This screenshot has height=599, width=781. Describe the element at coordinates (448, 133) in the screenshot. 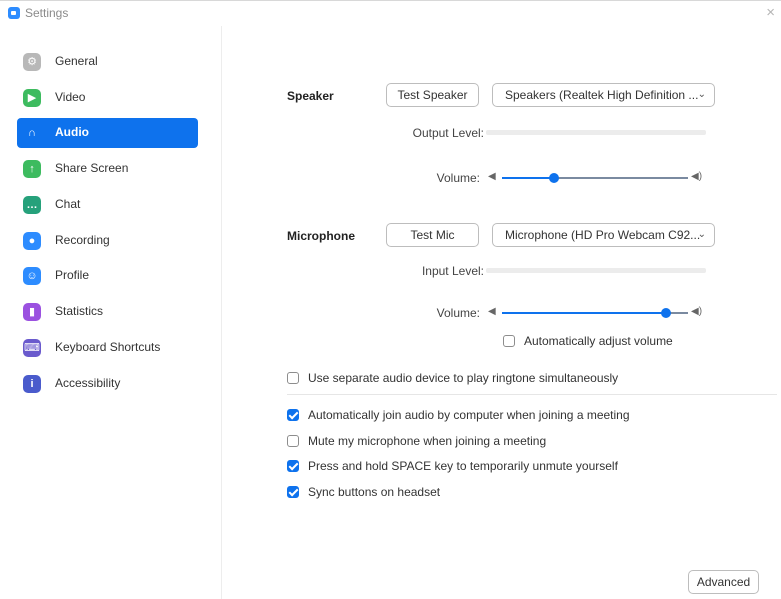

I see `output-level-label: Output Level:` at that location.